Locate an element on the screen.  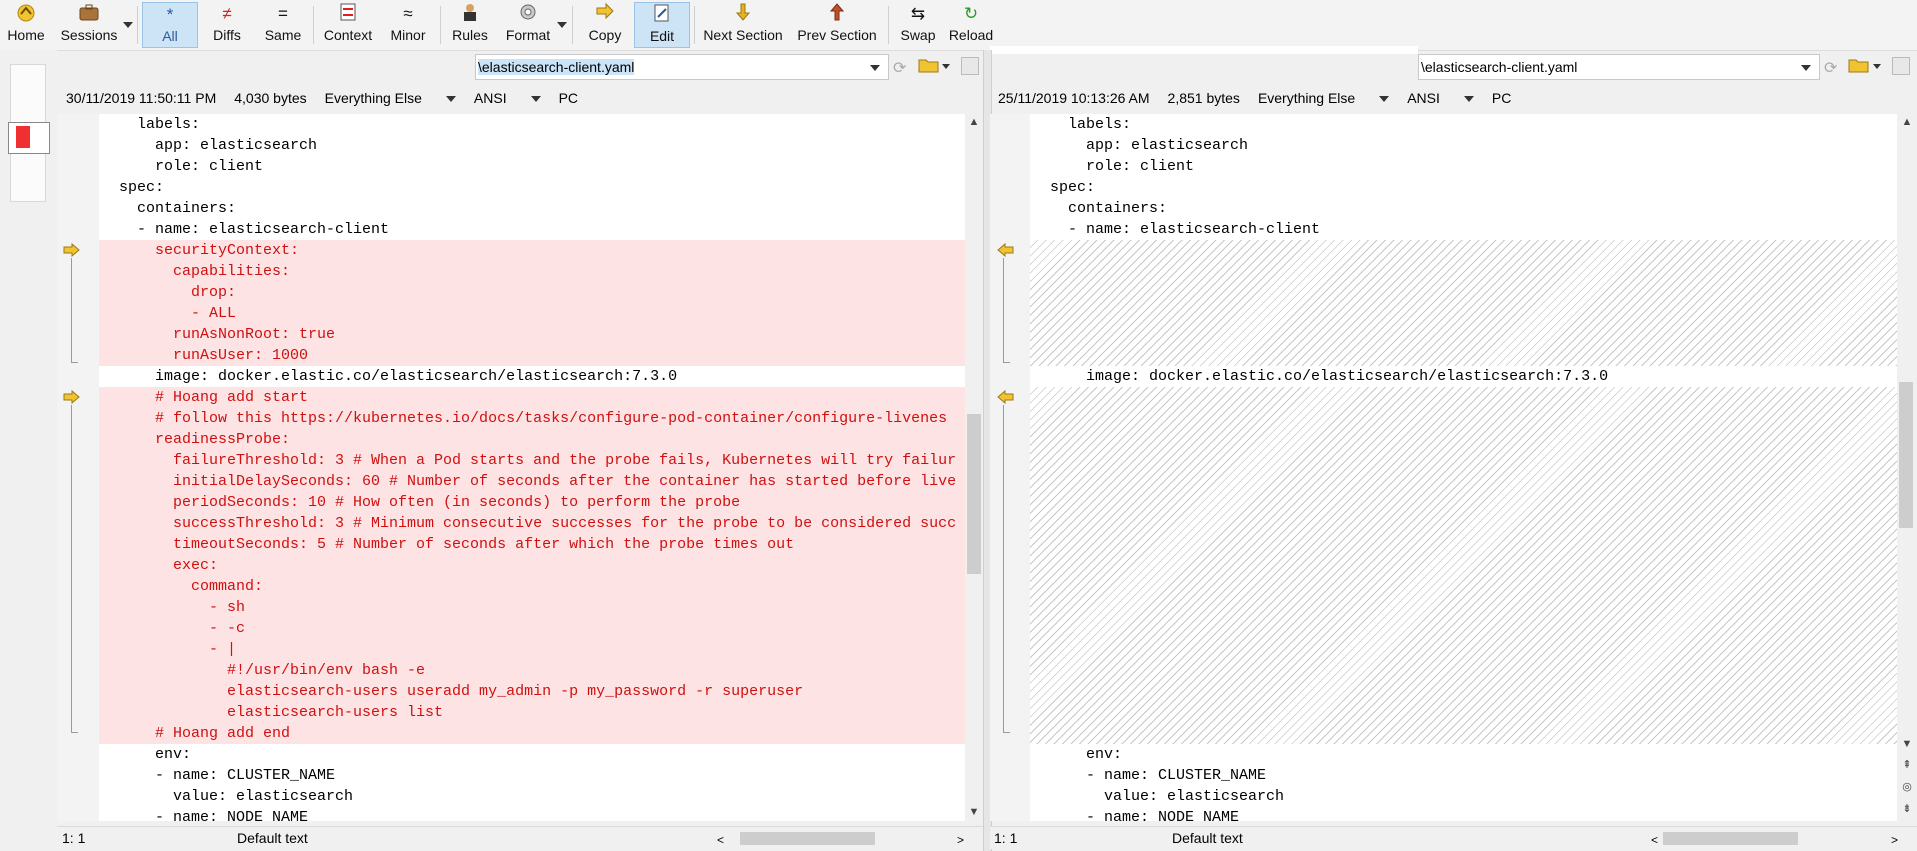
context-button: Context is located at coordinates (348, 25).